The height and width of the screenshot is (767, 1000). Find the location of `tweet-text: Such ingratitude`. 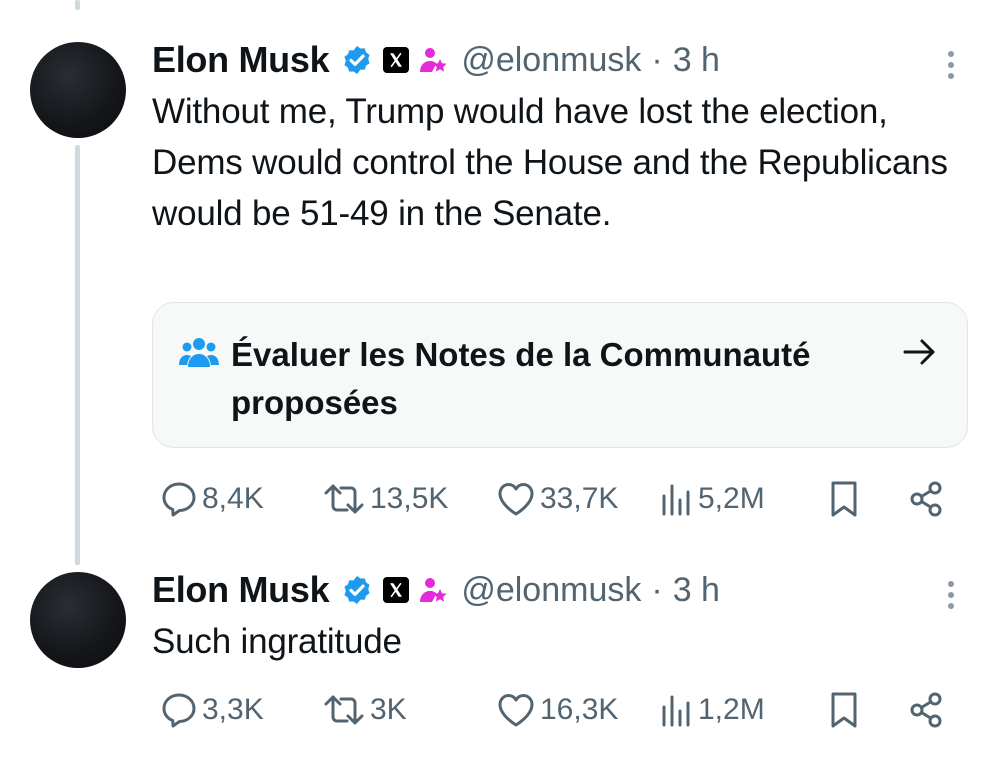

tweet-text: Such ingratitude is located at coordinates (277, 641).